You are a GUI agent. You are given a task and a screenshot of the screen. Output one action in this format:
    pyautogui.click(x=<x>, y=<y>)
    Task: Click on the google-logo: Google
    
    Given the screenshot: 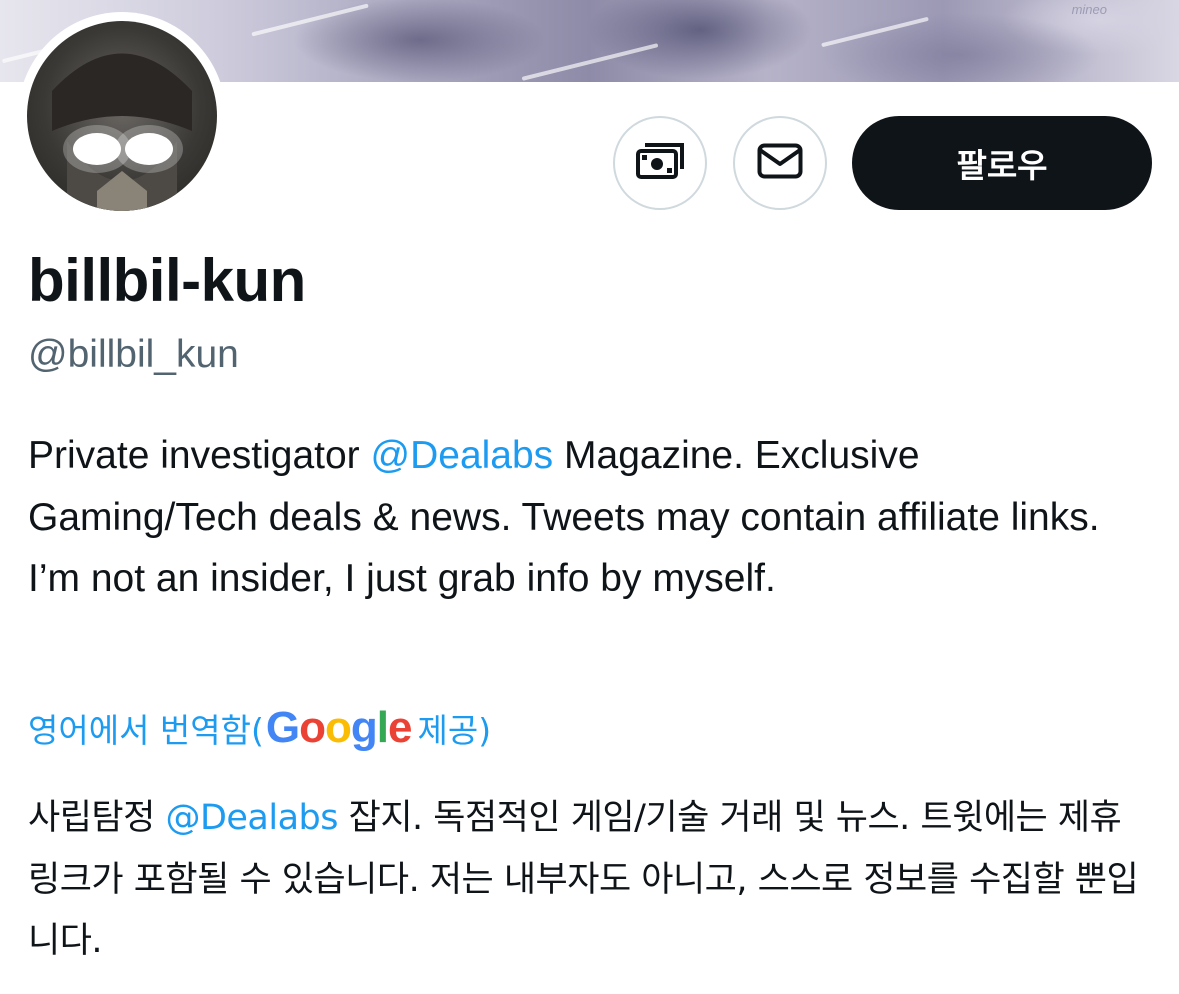 What is the action you would take?
    pyautogui.click(x=339, y=727)
    